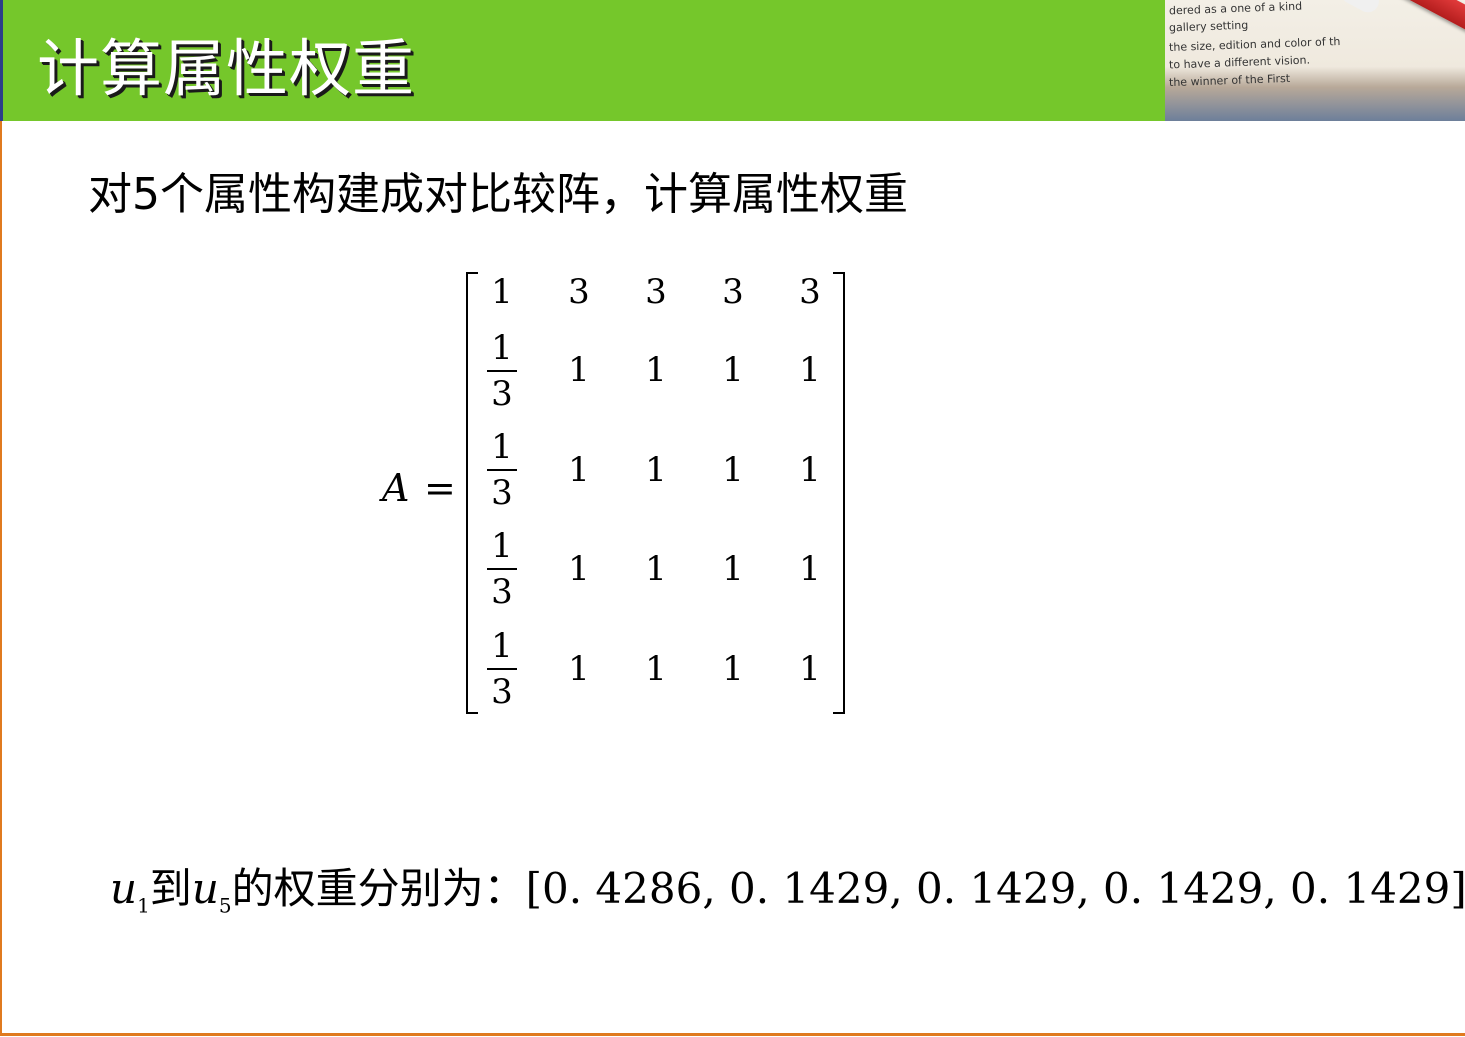 The image size is (1465, 1037). I want to click on pen-cap-icon, so click(1360, 8).